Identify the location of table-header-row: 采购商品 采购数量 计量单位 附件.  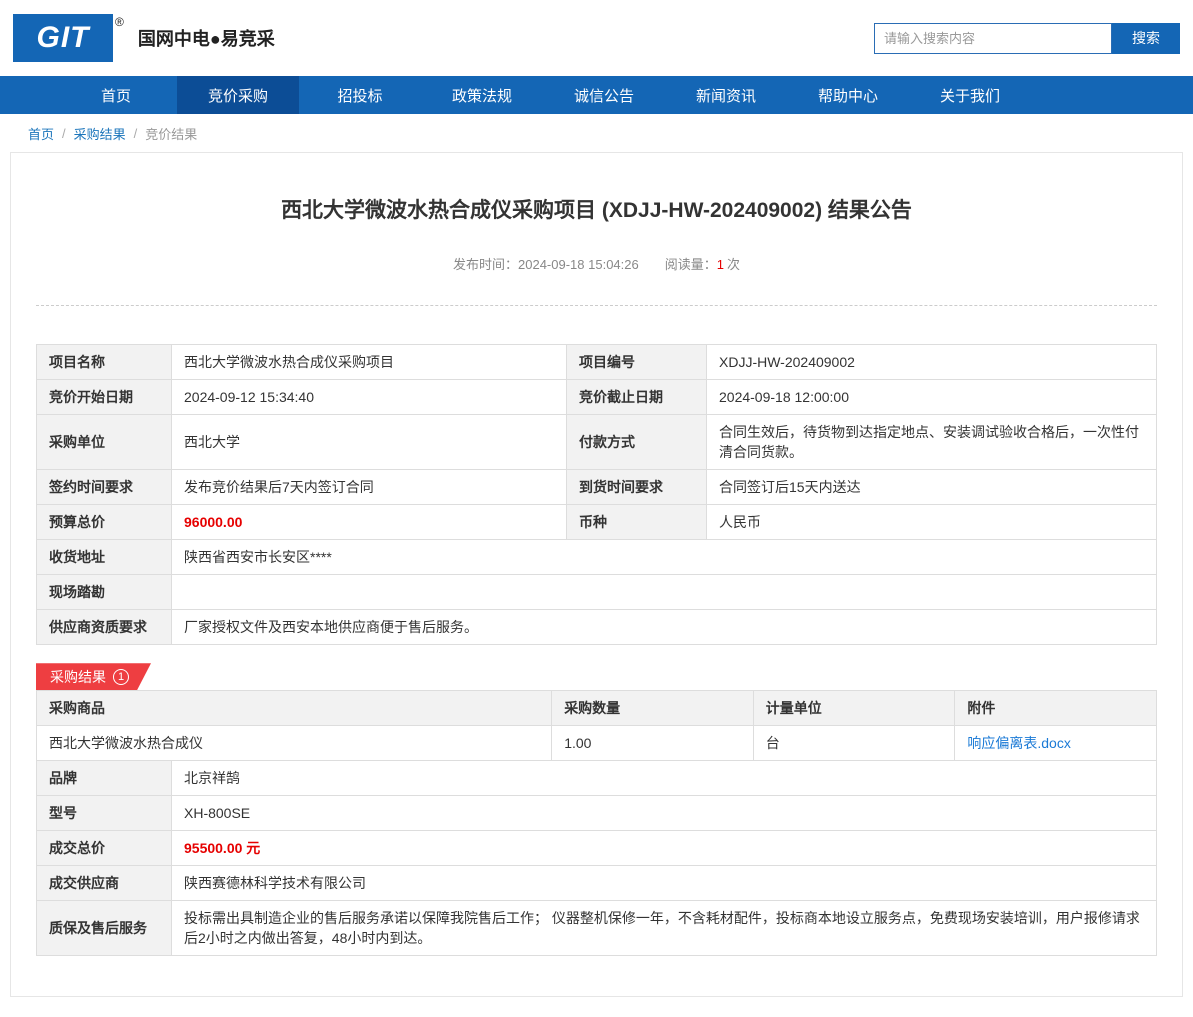
(596, 708).